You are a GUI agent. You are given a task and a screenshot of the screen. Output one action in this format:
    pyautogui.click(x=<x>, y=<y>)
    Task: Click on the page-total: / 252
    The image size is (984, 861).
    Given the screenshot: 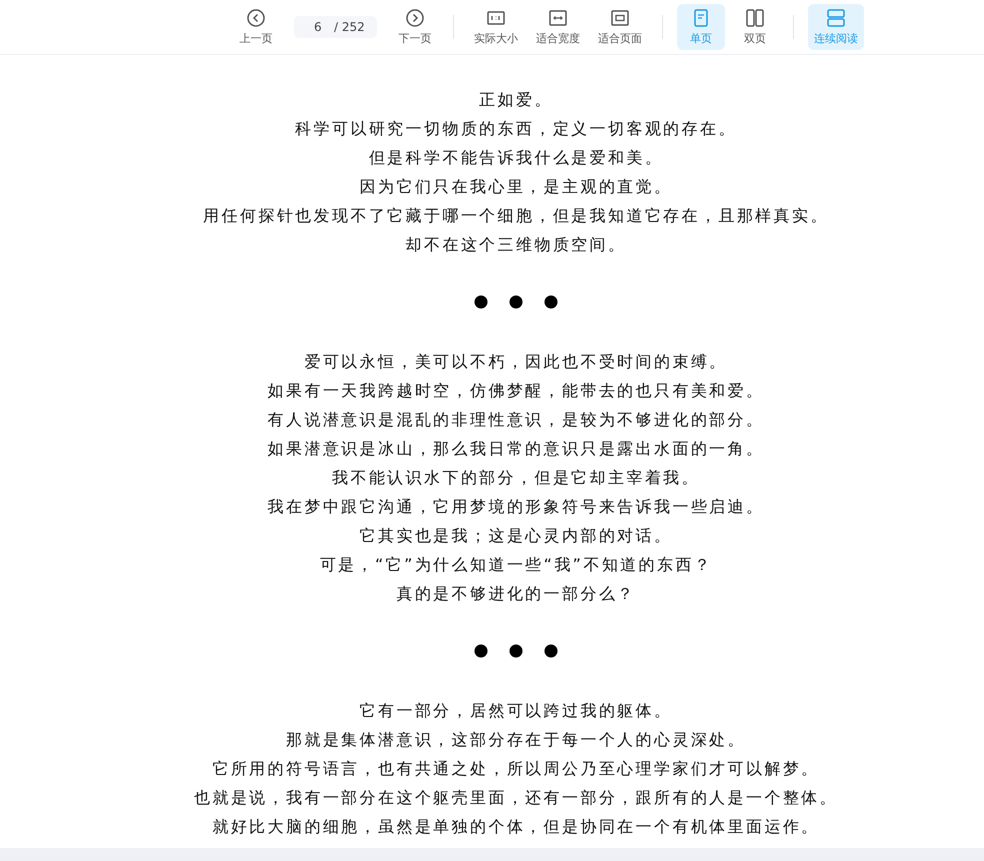 What is the action you would take?
    pyautogui.click(x=349, y=27)
    